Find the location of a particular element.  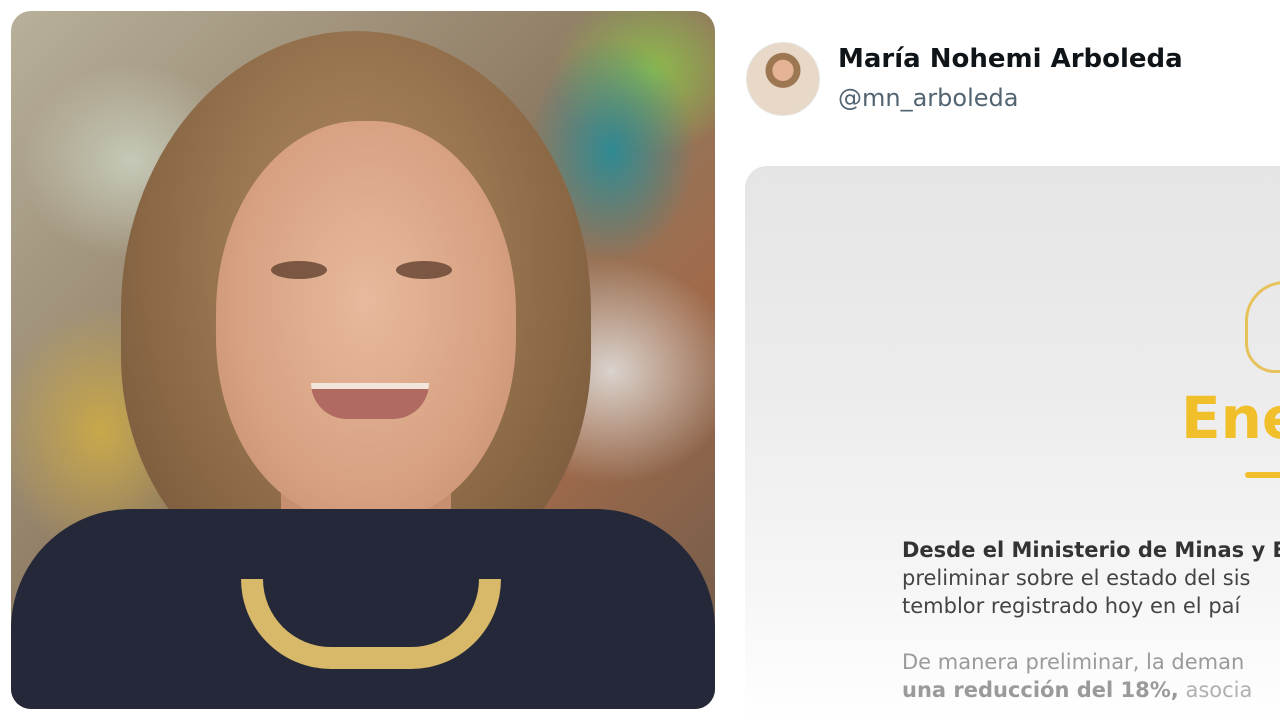

profile-name: María Nohemi Arboleda is located at coordinates (1010, 59).